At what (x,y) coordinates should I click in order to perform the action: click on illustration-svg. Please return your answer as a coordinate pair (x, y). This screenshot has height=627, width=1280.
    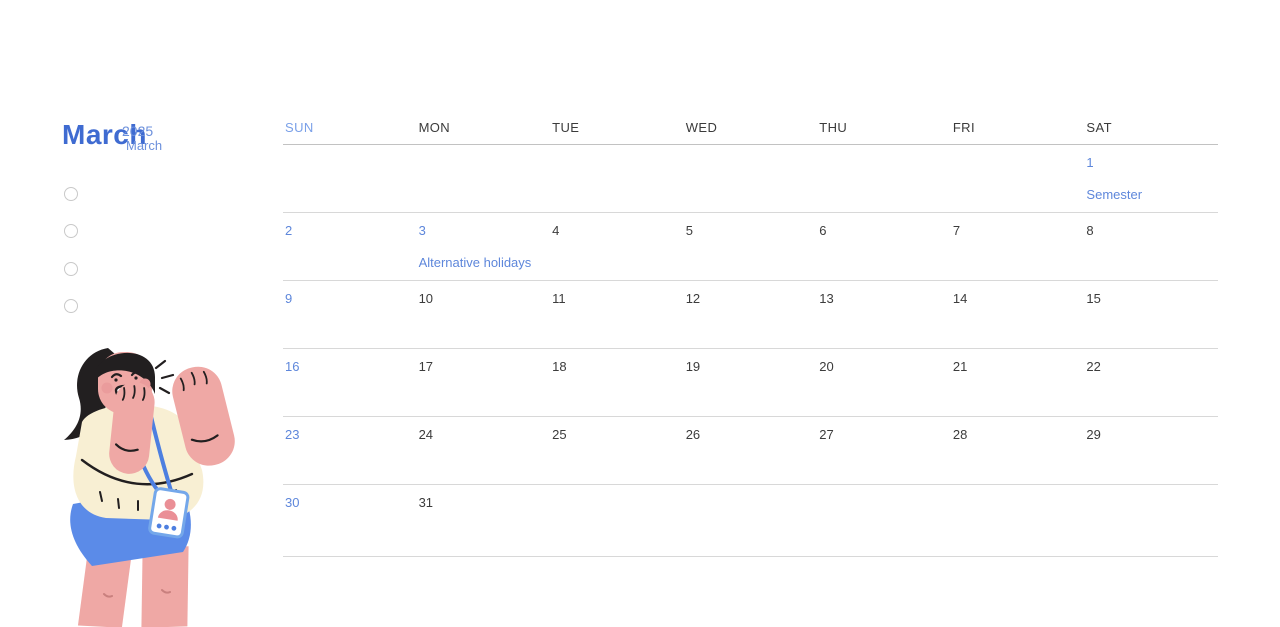
    Looking at the image, I should click on (149, 487).